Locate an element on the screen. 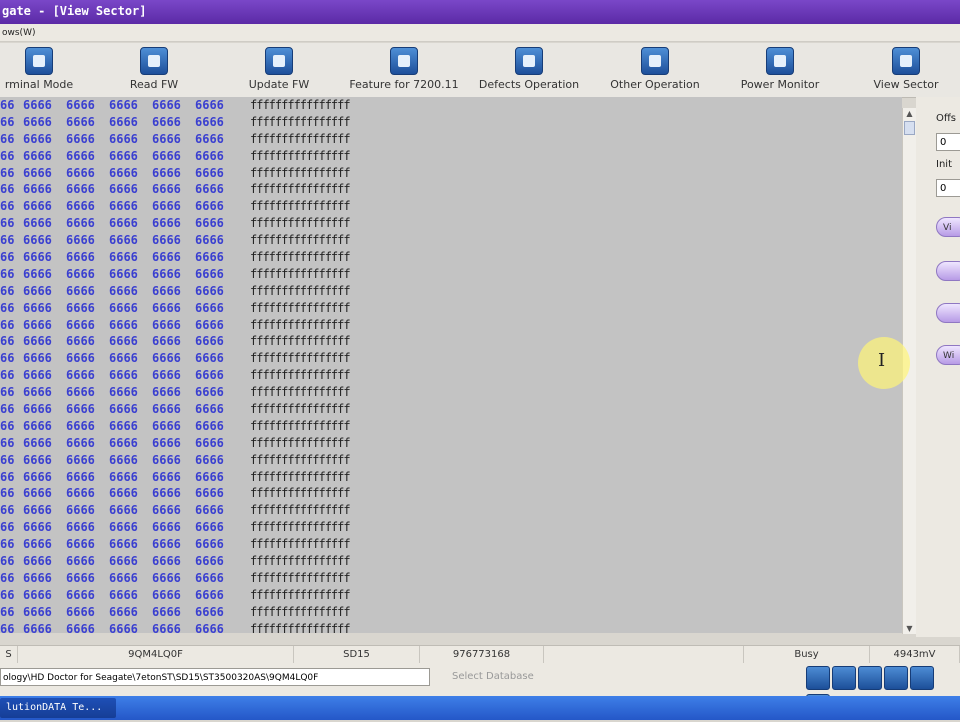 The image size is (960, 722). read-fw-button: Read FW is located at coordinates (154, 70).